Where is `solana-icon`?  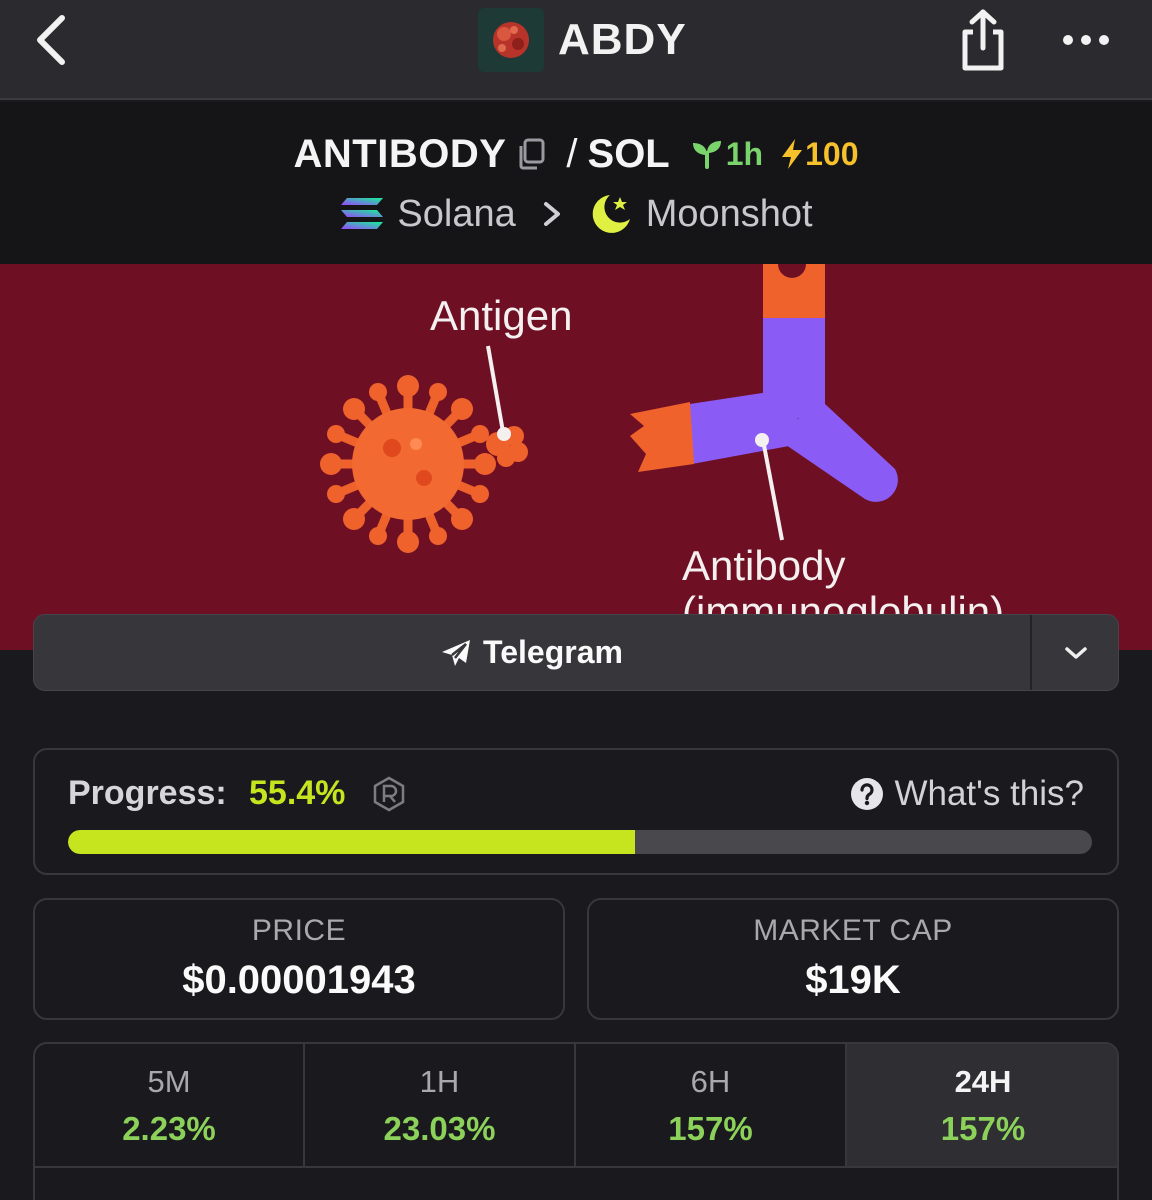 solana-icon is located at coordinates (362, 213).